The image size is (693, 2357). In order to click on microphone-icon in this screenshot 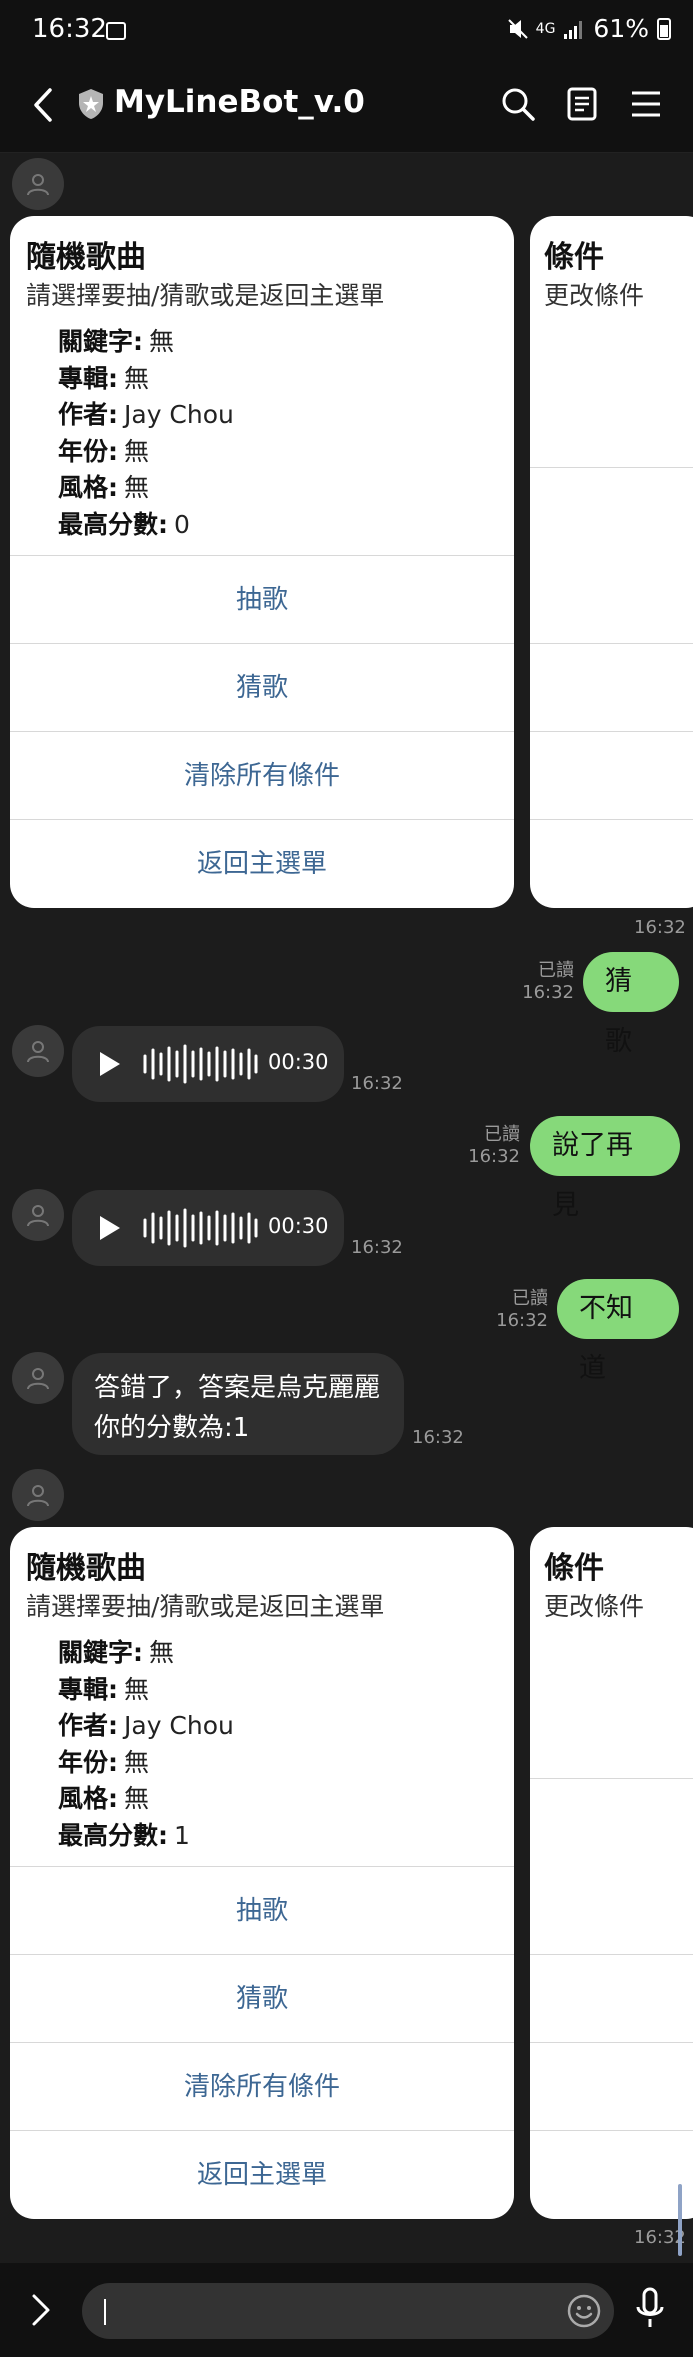, I will do `click(650, 2309)`.